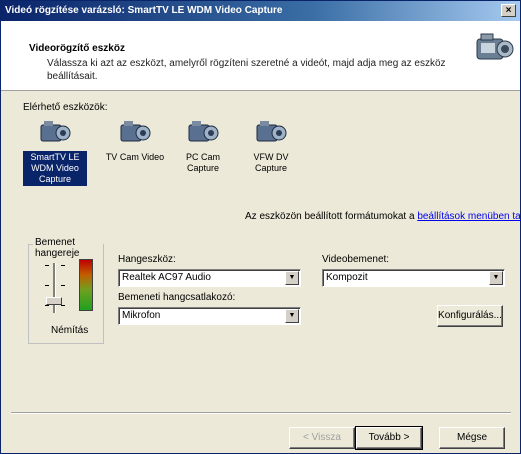 This screenshot has width=521, height=454. Describe the element at coordinates (271, 146) in the screenshot. I see `device-item-vfw: VFW DV Capture` at that location.